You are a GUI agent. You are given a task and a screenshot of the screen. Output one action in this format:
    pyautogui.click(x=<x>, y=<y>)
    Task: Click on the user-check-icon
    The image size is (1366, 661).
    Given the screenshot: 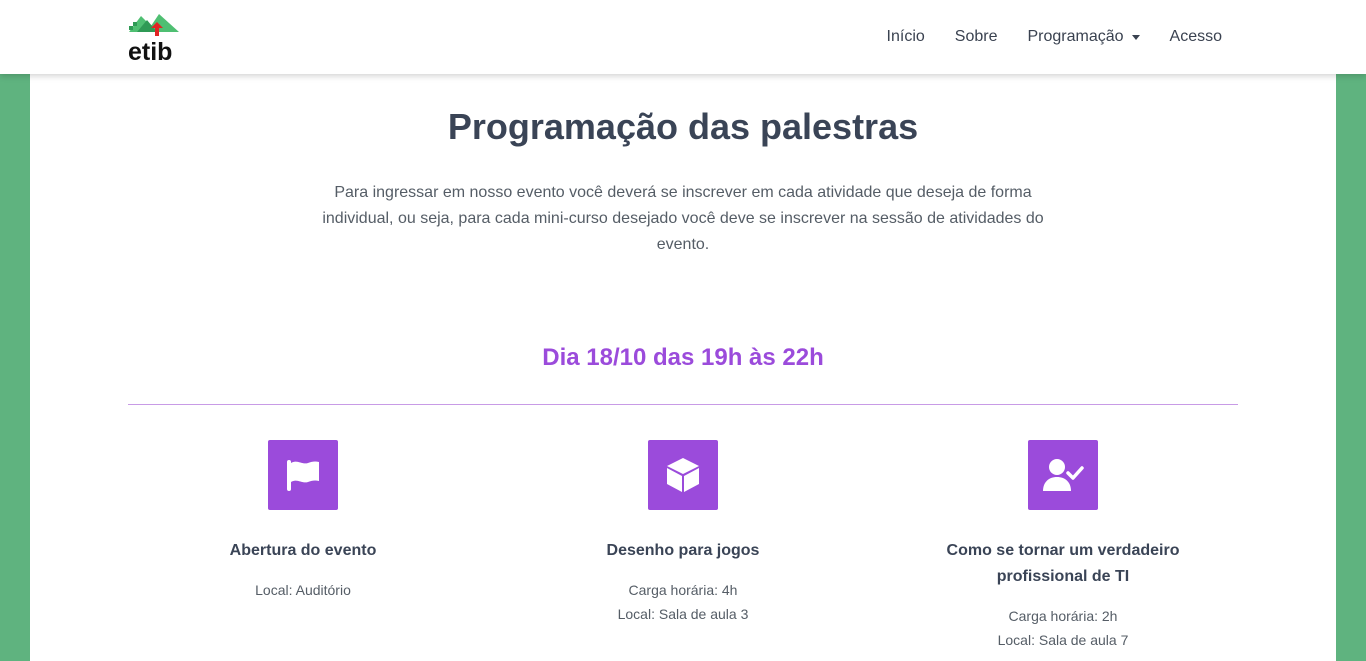 What is the action you would take?
    pyautogui.click(x=1063, y=475)
    